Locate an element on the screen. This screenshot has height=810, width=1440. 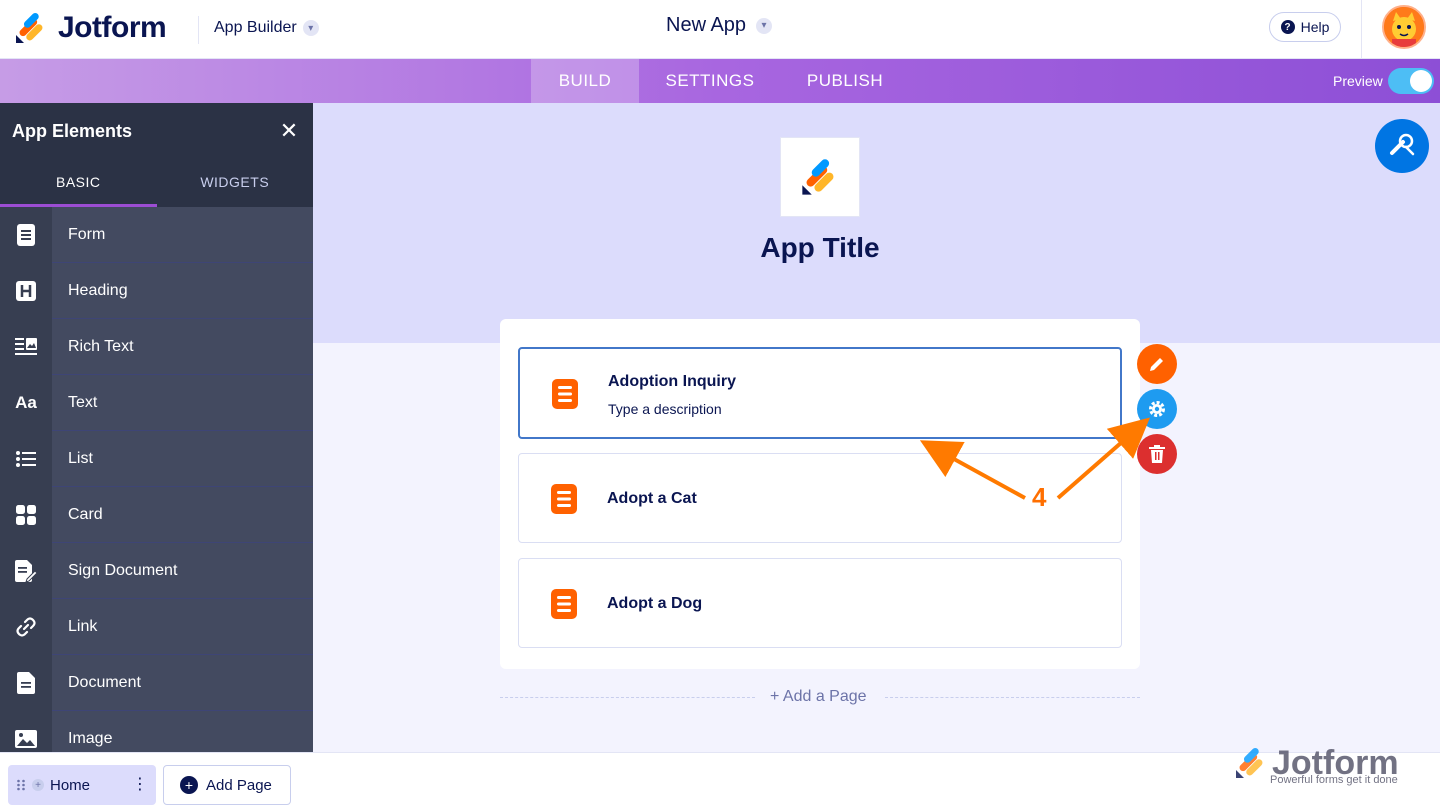
element-form: Form is located at coordinates (156, 234).